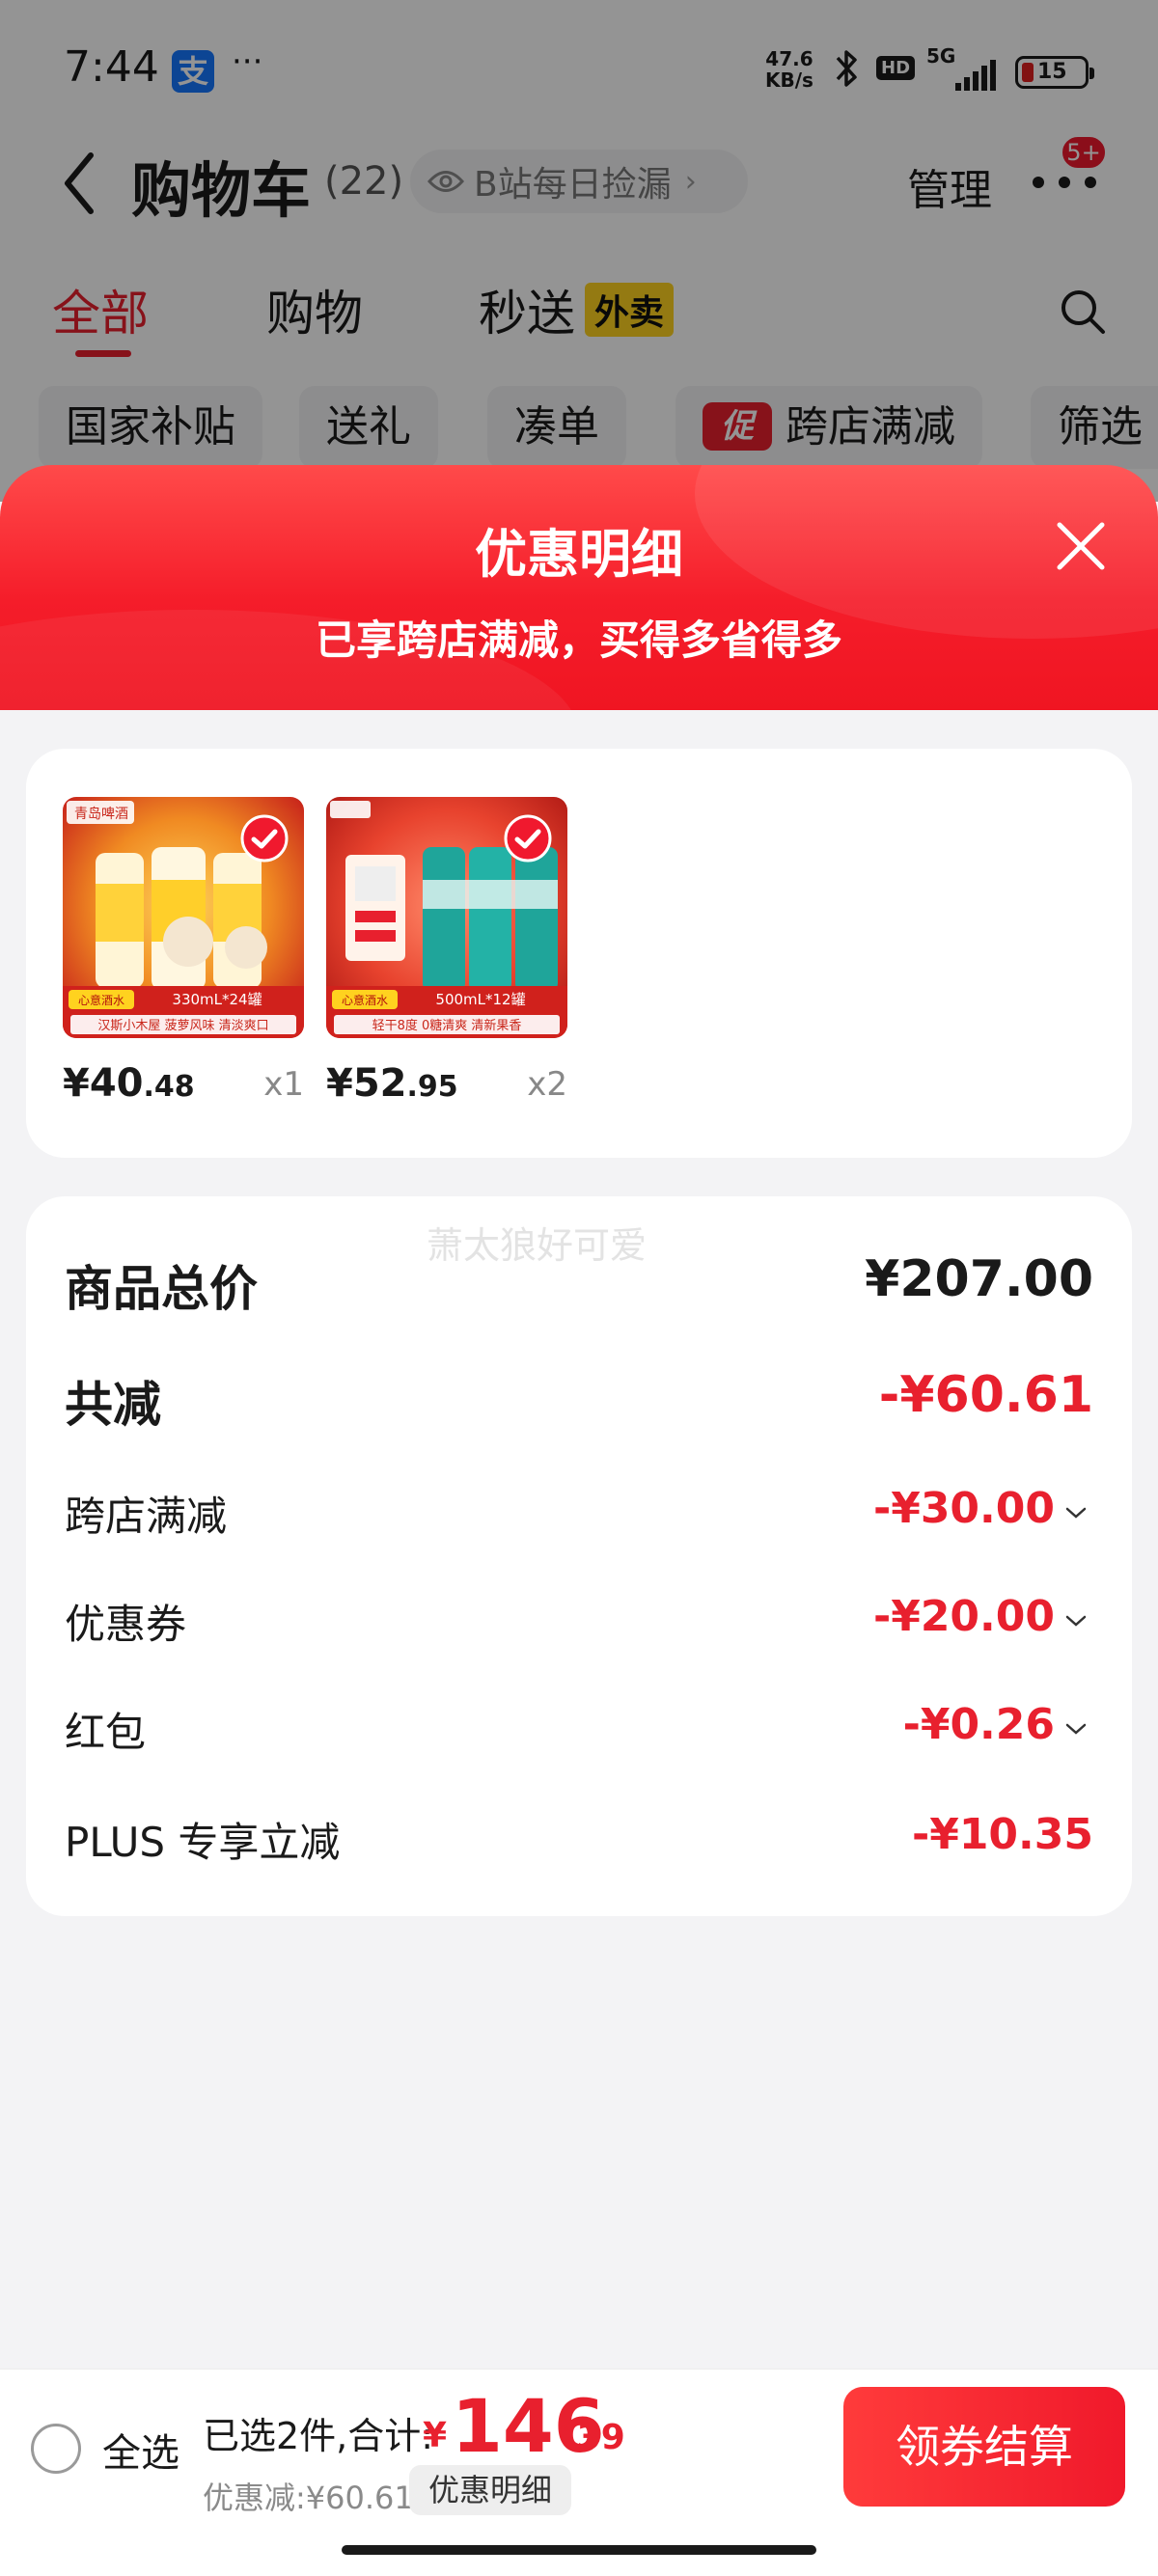 This screenshot has height=2576, width=1158. What do you see at coordinates (527, 314) in the screenshot?
I see `tab-instant-delivery-label: 秒送` at bounding box center [527, 314].